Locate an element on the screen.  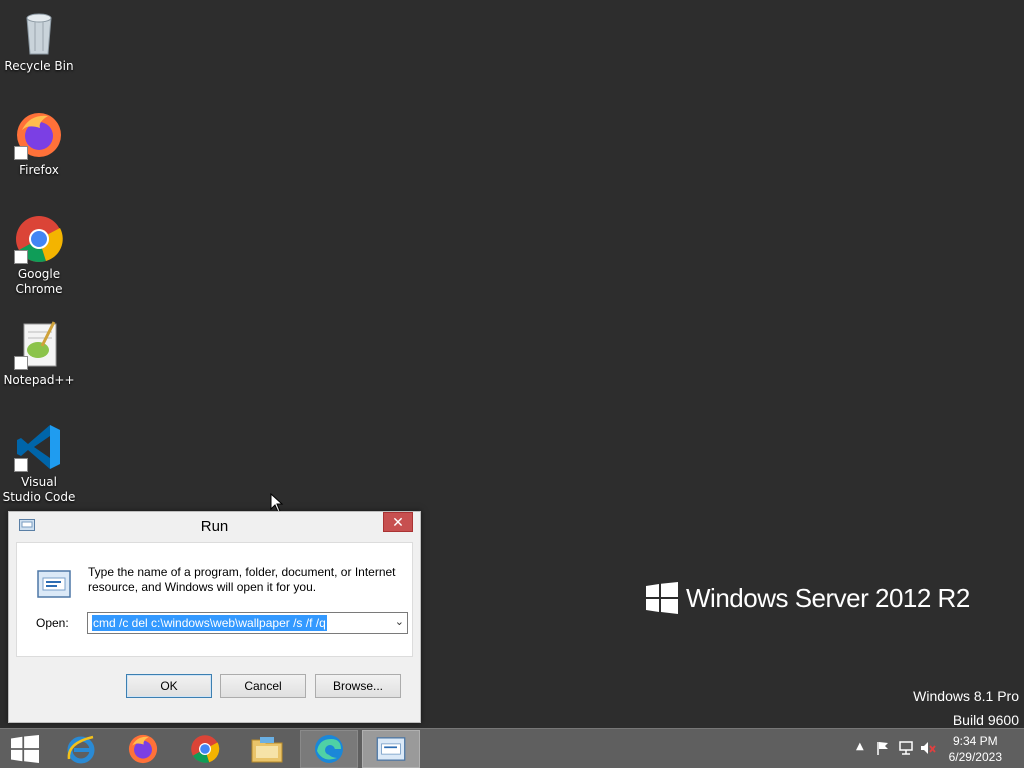
show-hidden-icon: ▲ is located at coordinates (860, 746).